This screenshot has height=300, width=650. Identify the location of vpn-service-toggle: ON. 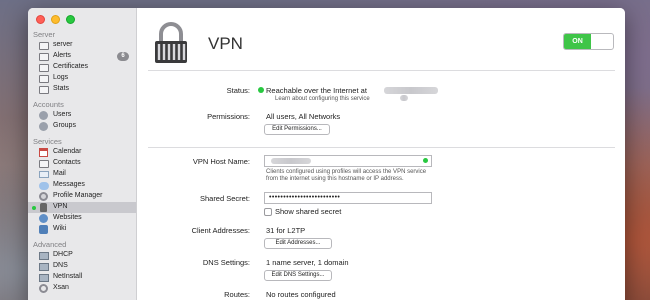
(588, 41).